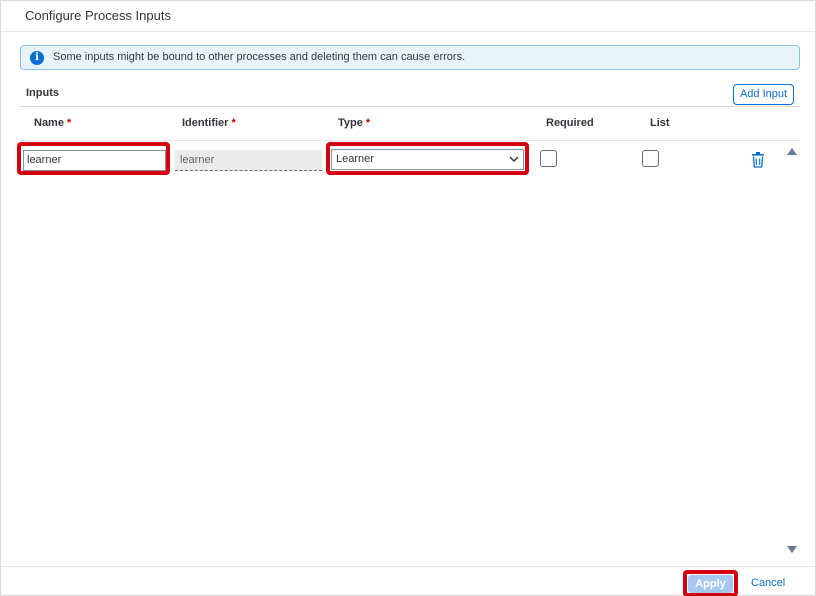  Describe the element at coordinates (354, 123) in the screenshot. I see `column-header-type: Type *` at that location.